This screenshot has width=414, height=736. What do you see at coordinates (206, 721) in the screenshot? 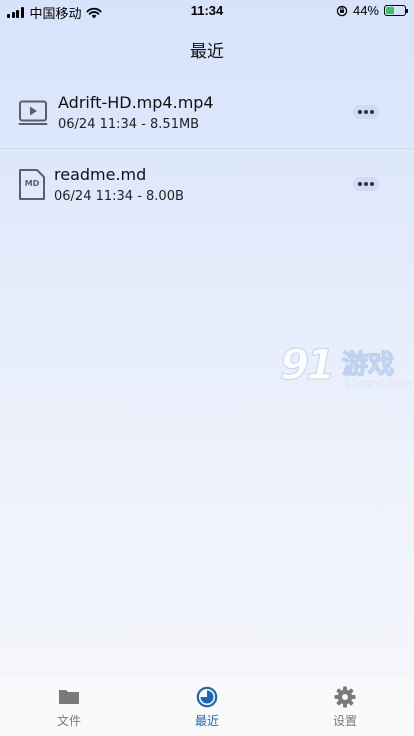
I see `tab-label: 最近` at bounding box center [206, 721].